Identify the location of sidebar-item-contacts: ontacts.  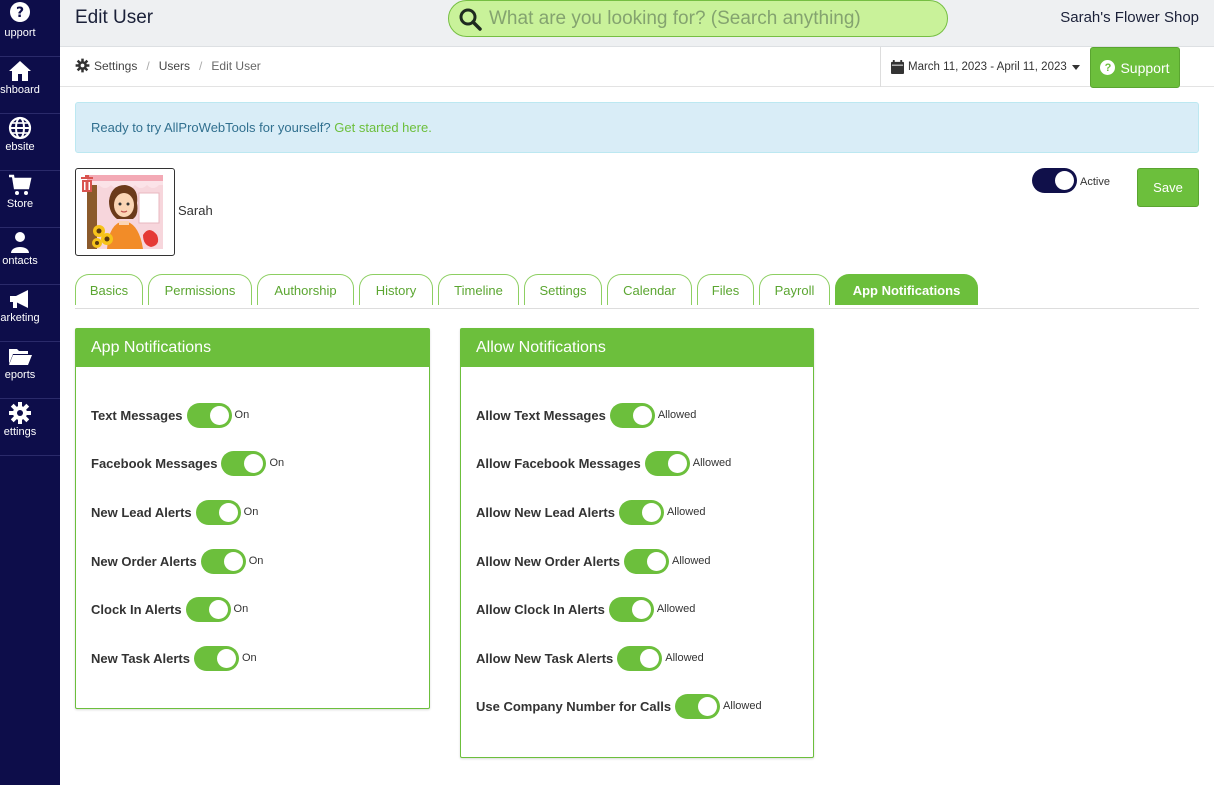
(30, 256).